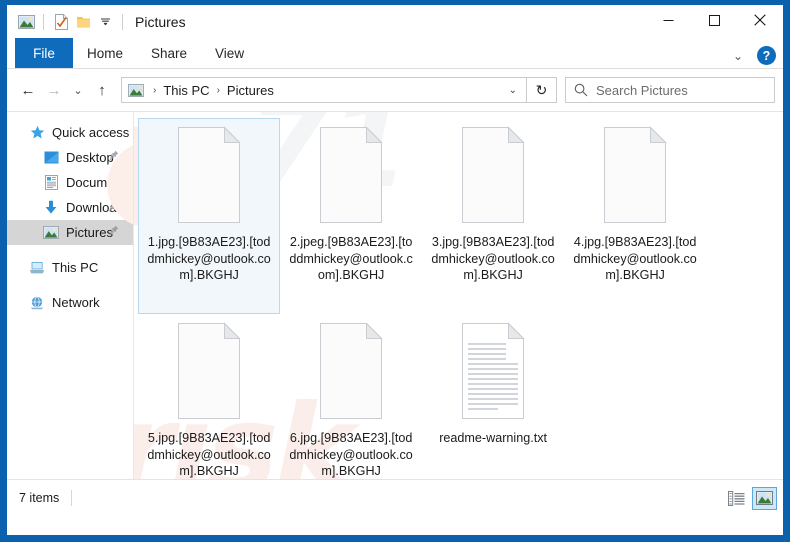  I want to click on details-view-button, so click(736, 498).